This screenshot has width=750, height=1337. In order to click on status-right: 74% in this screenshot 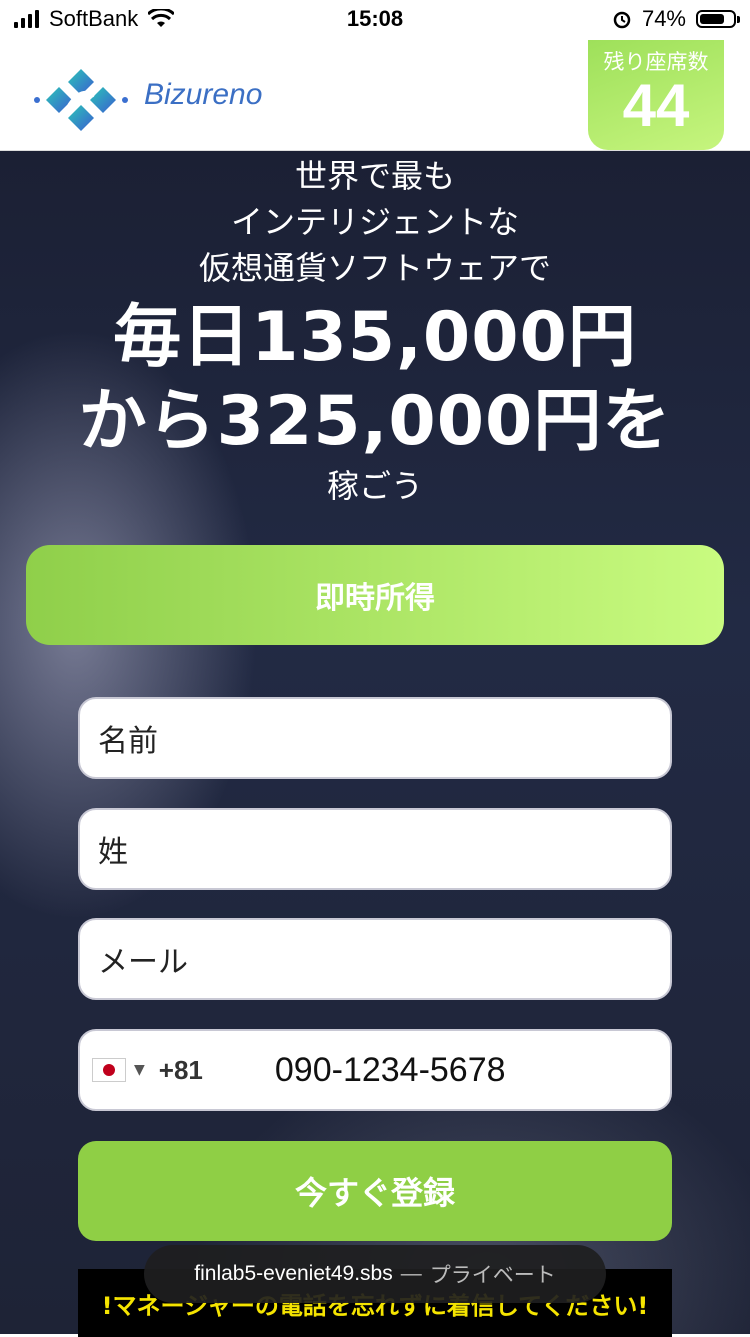, I will do `click(676, 19)`.